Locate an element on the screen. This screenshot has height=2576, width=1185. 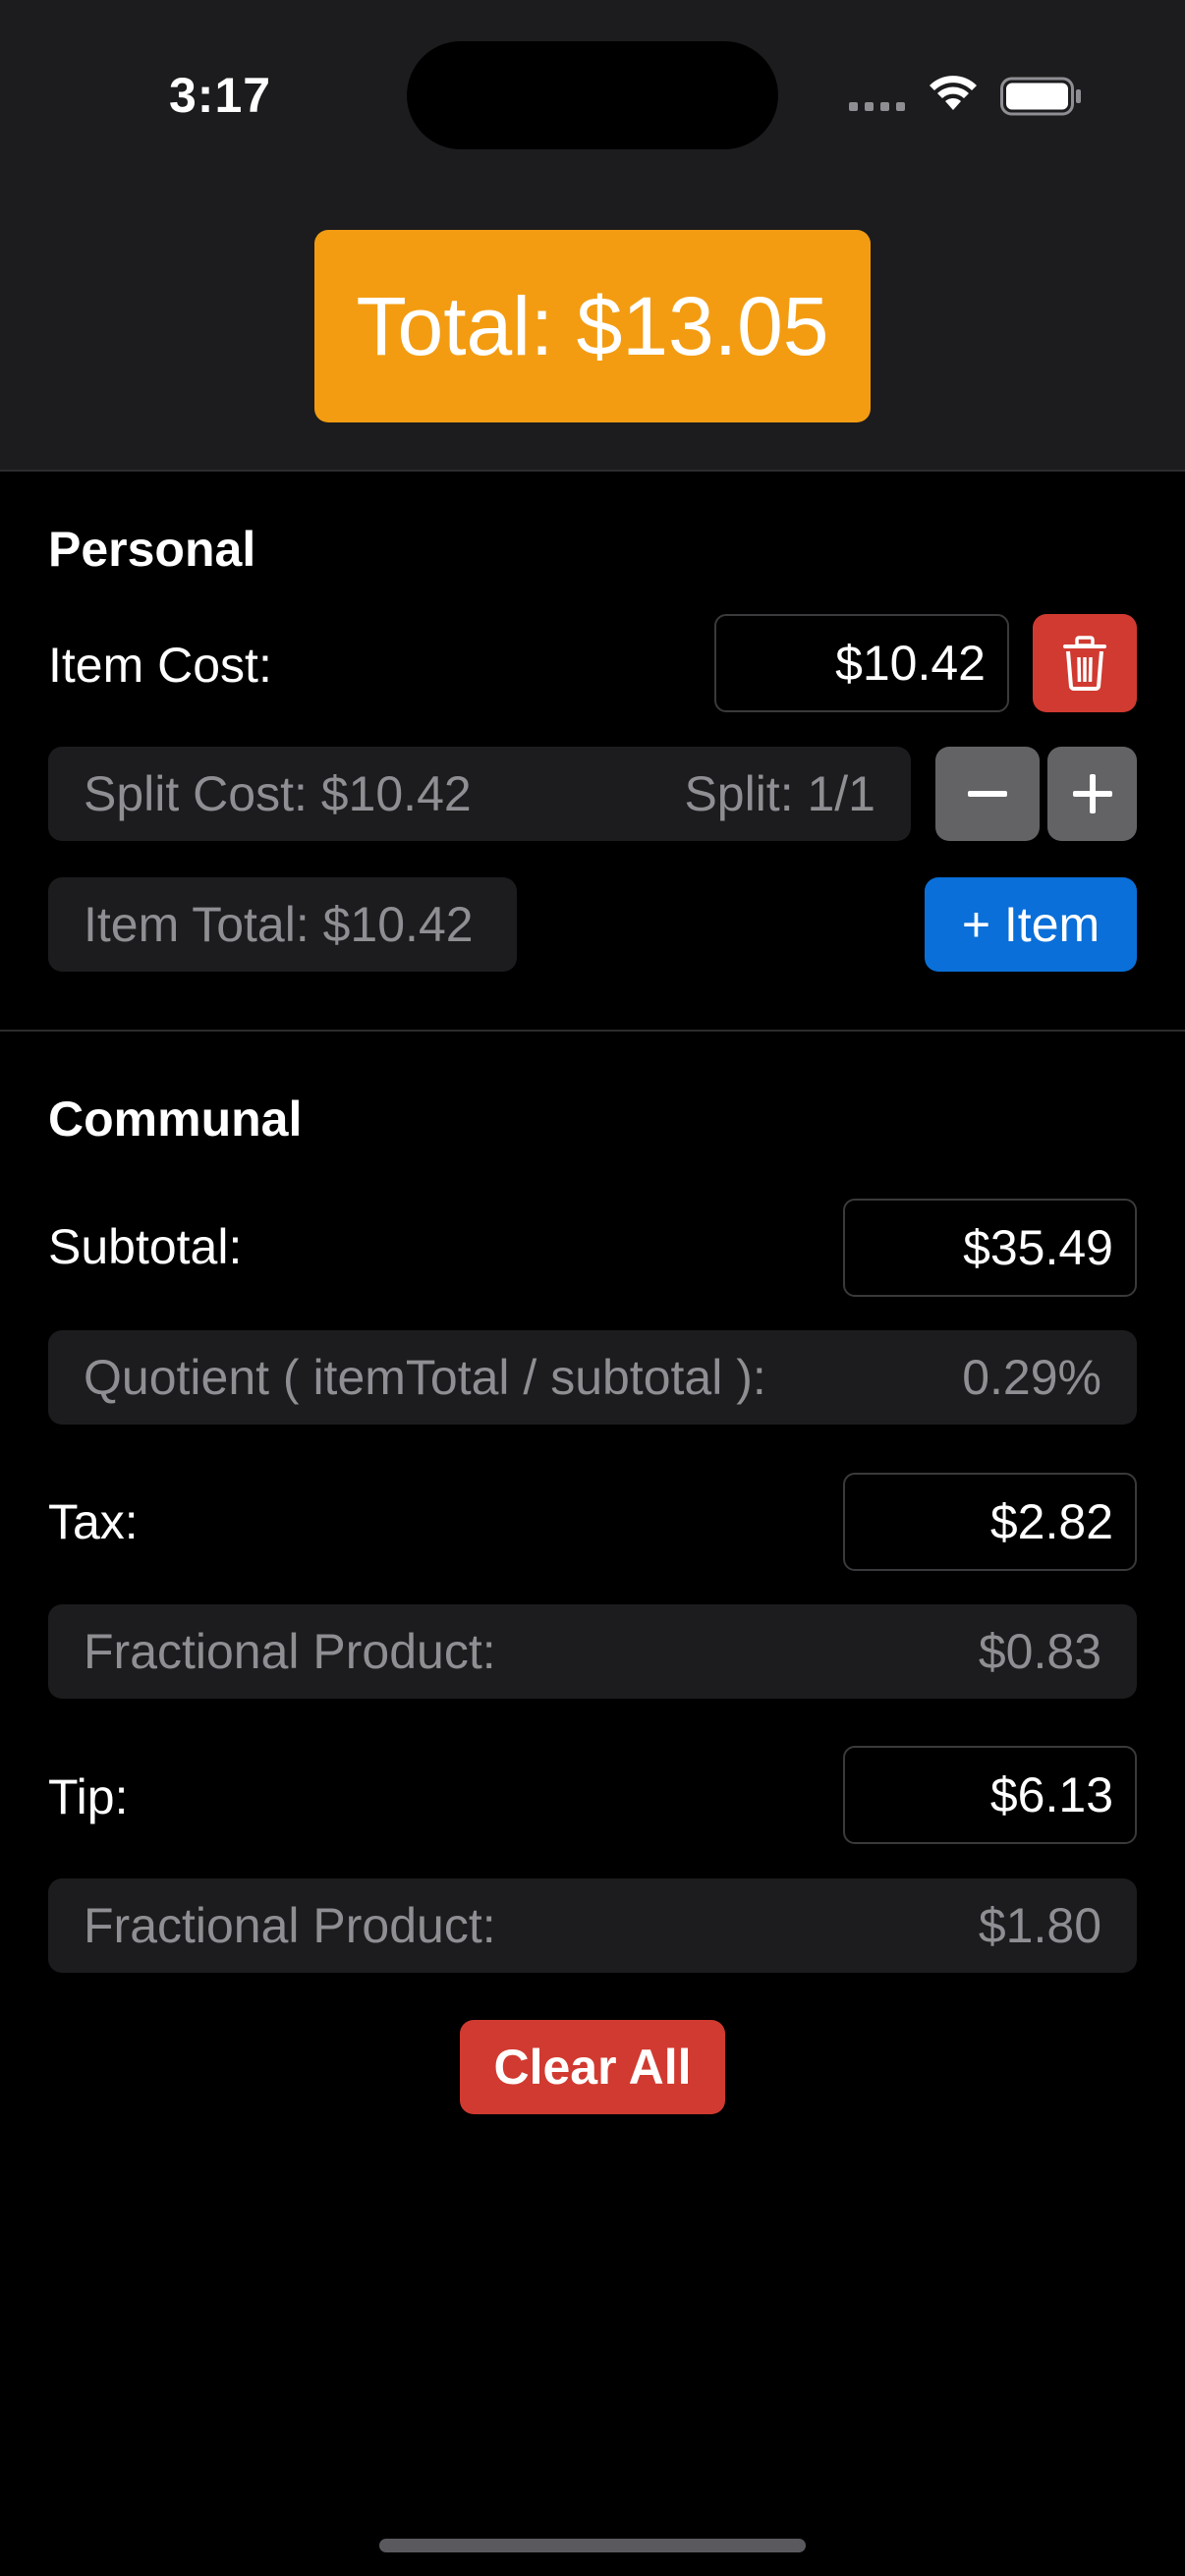
subtotal-value: $35.49 is located at coordinates (1038, 1247).